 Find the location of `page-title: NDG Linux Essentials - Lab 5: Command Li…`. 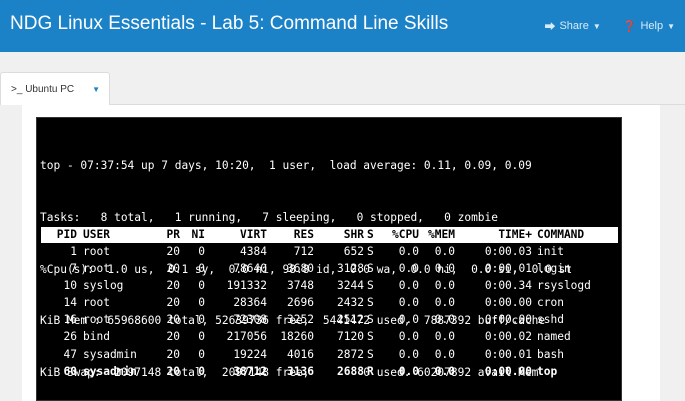

page-title: NDG Linux Essentials - Lab 5: Command Li… is located at coordinates (229, 23).